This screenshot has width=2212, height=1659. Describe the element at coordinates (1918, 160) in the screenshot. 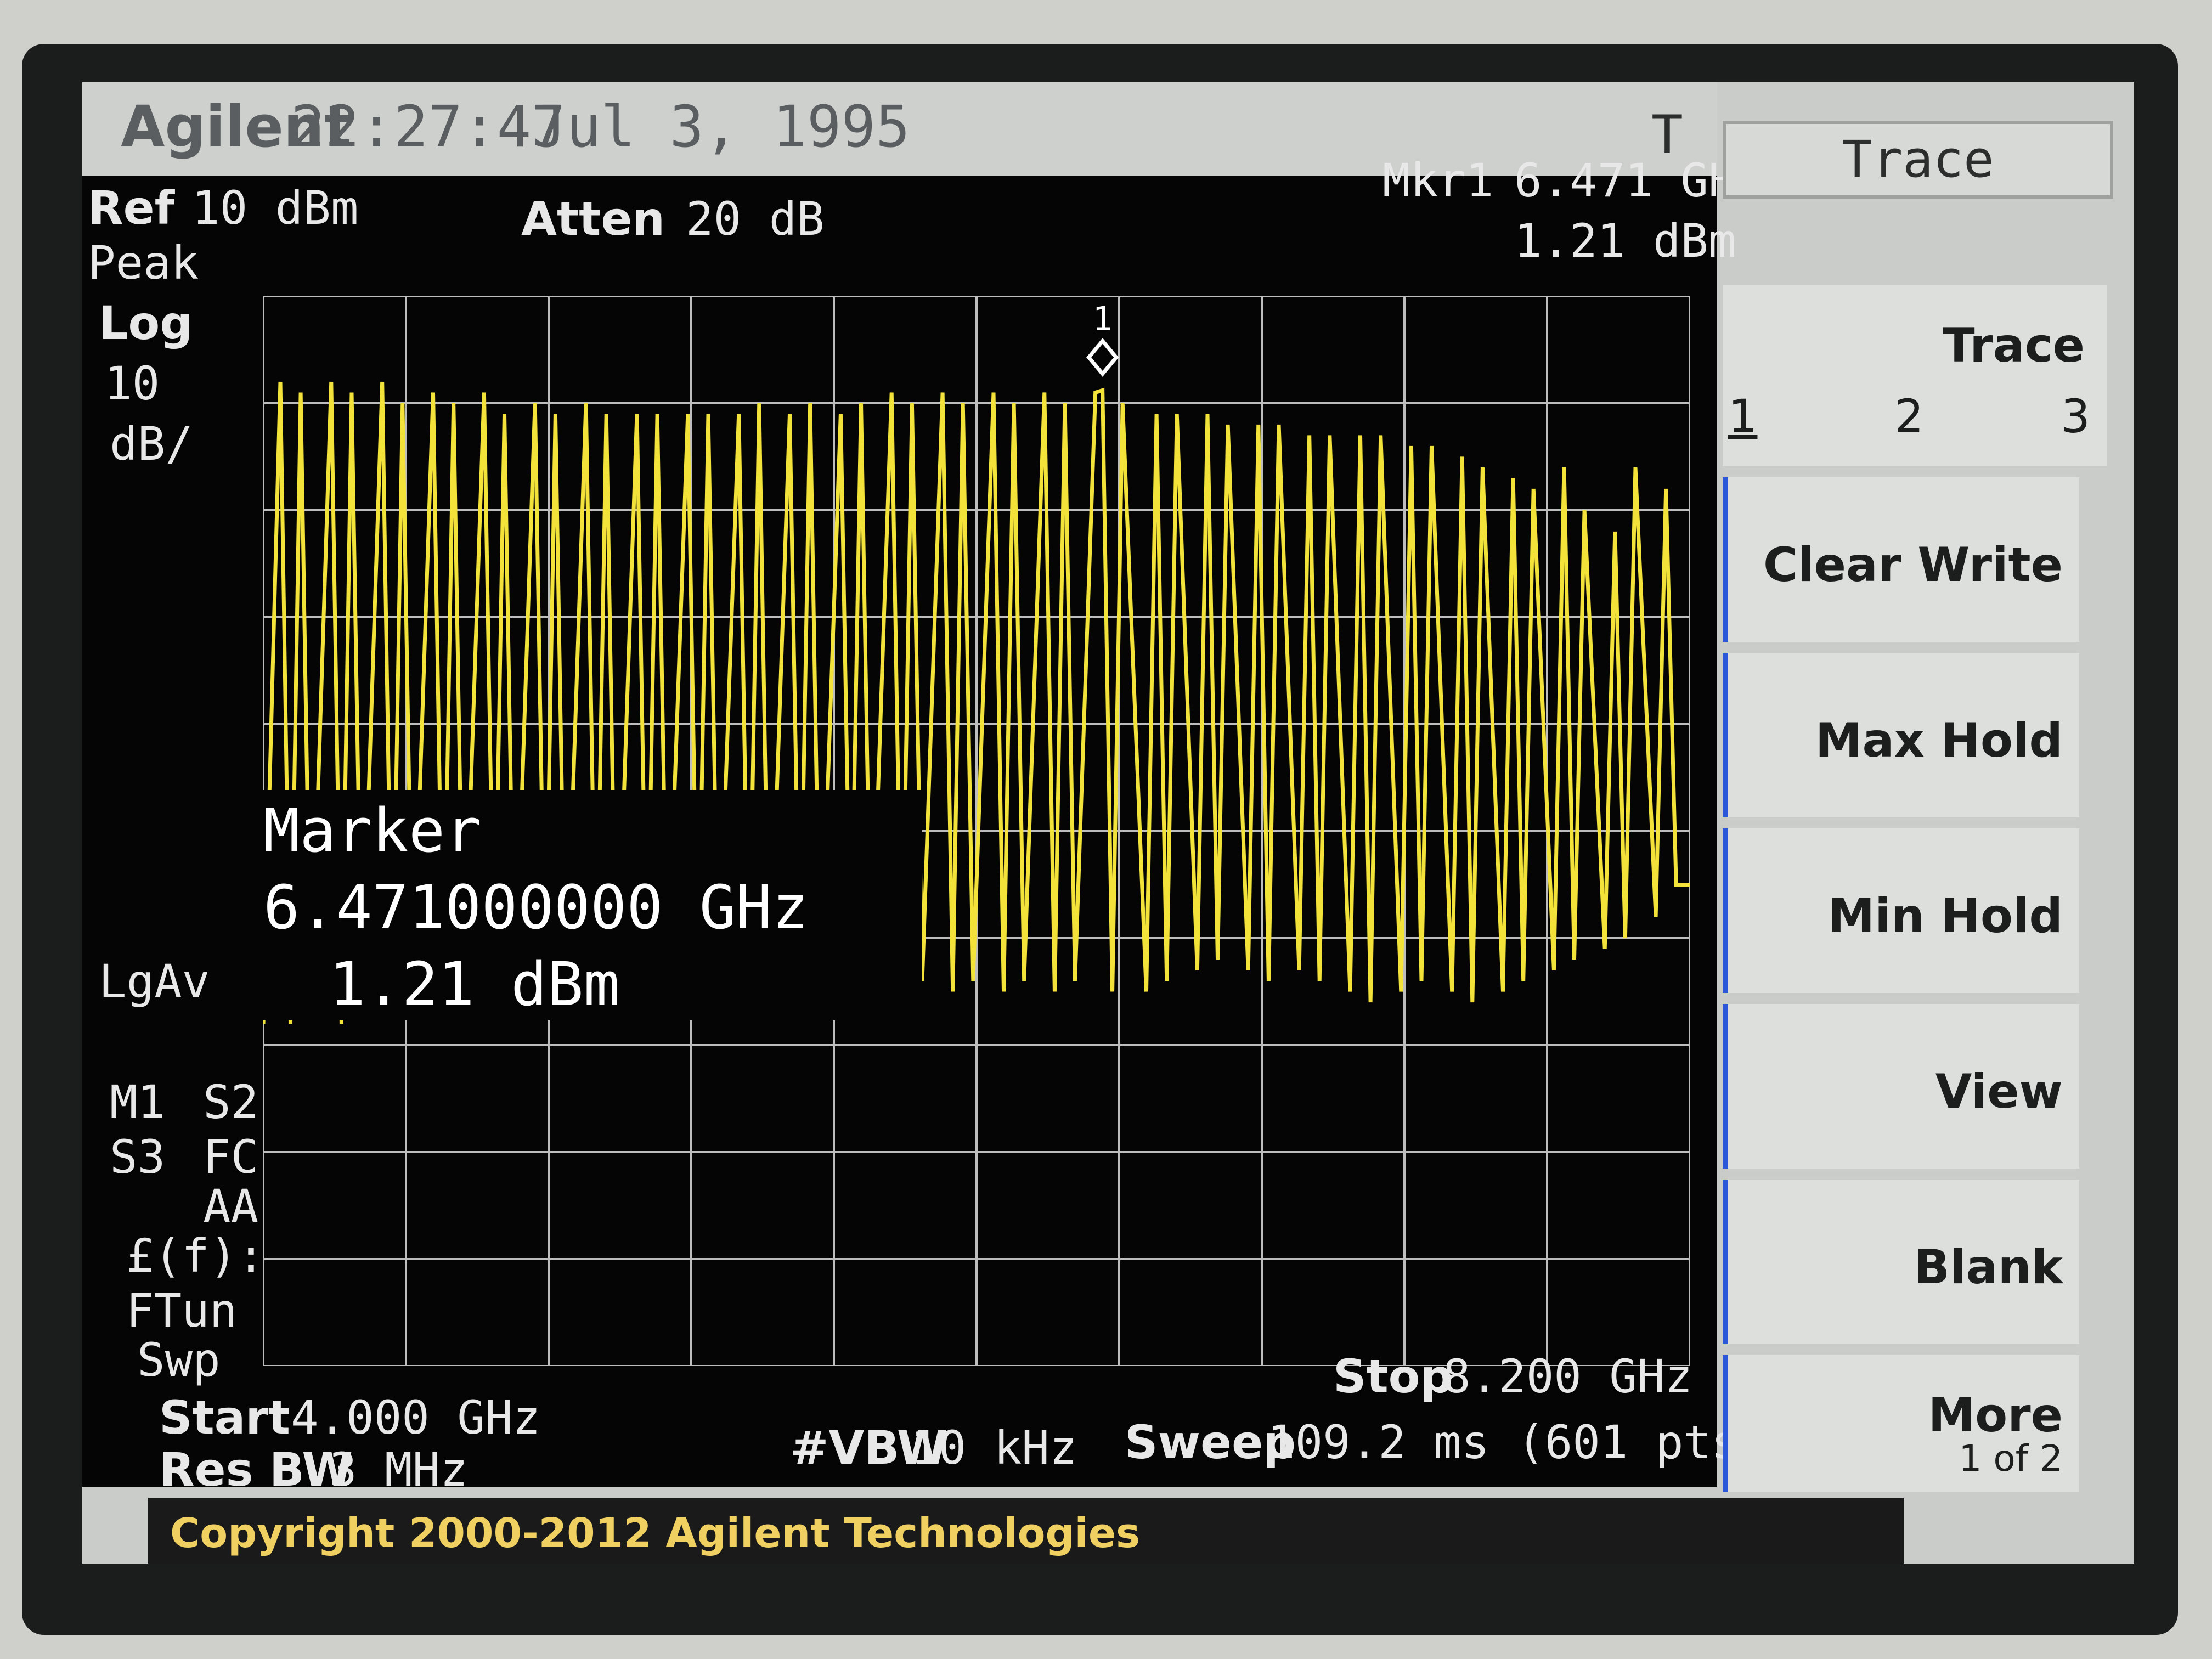

I see `menu-title: Trace` at that location.